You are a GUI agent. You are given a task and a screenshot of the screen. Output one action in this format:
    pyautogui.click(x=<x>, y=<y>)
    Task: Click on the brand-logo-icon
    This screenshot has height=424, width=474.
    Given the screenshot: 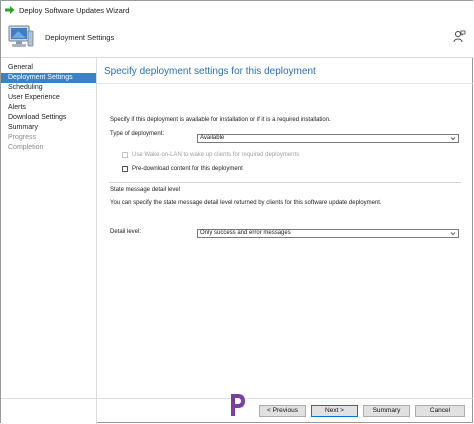 What is the action you would take?
    pyautogui.click(x=237, y=405)
    